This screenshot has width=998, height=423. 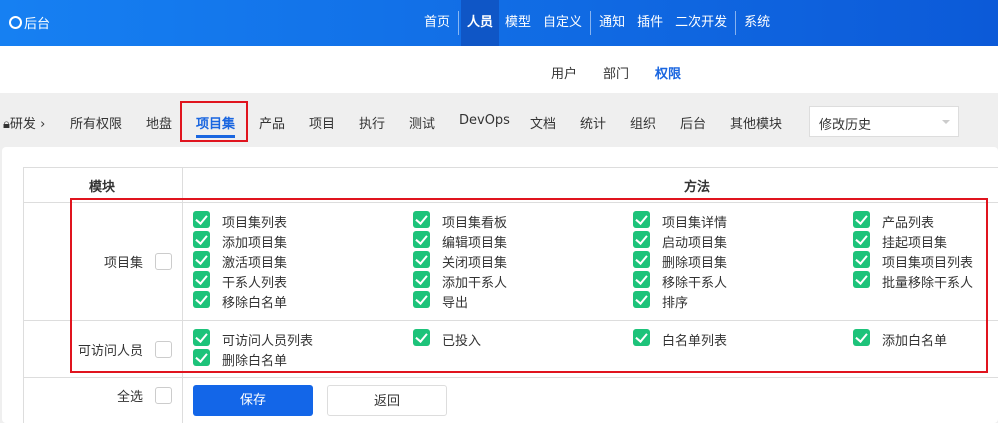 I want to click on top-bar: 后台 首页 人员 模型 自定义 通知 插件 二次开发 系统, so click(x=499, y=23).